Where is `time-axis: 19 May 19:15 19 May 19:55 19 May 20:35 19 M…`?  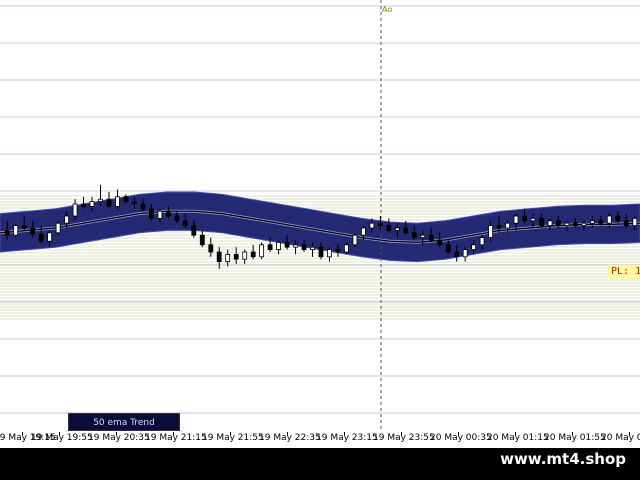
time-axis: 19 May 19:15 19 May 19:55 19 May 20:35 19 M… is located at coordinates (320, 439).